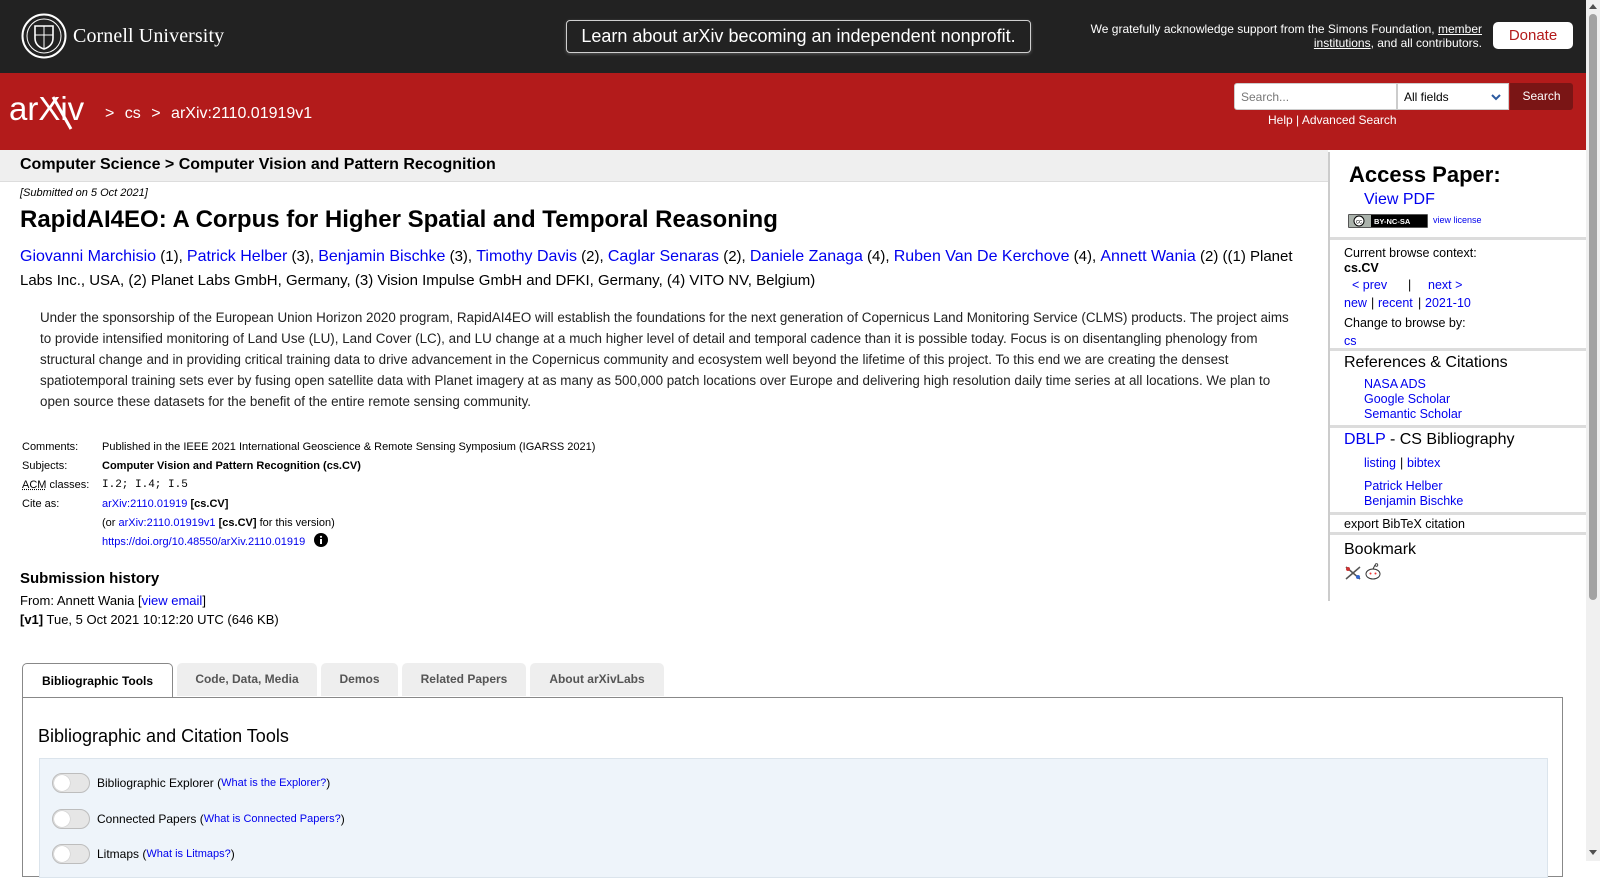  Describe the element at coordinates (806, 256) in the screenshot. I see `author-link: Daniele Zanaga` at that location.